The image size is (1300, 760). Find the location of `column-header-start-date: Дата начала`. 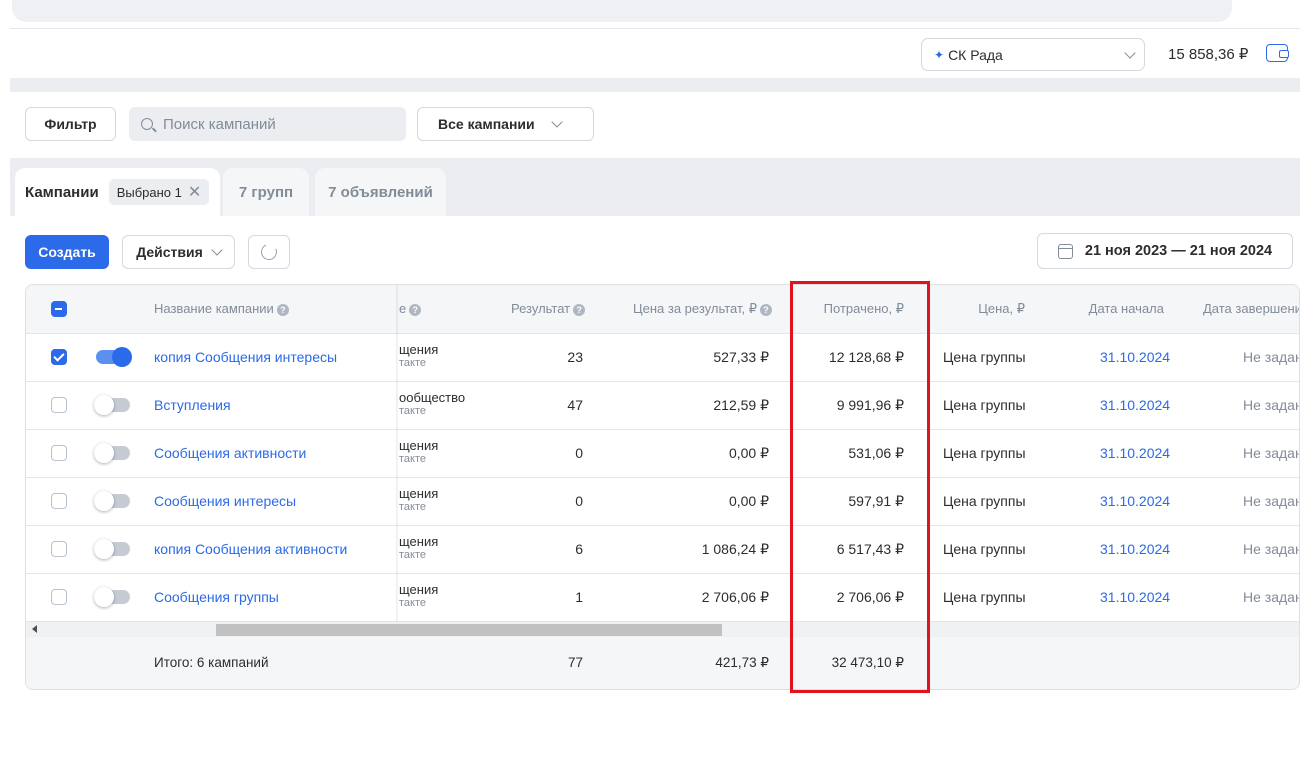

column-header-start-date: Дата начала is located at coordinates (1126, 308).